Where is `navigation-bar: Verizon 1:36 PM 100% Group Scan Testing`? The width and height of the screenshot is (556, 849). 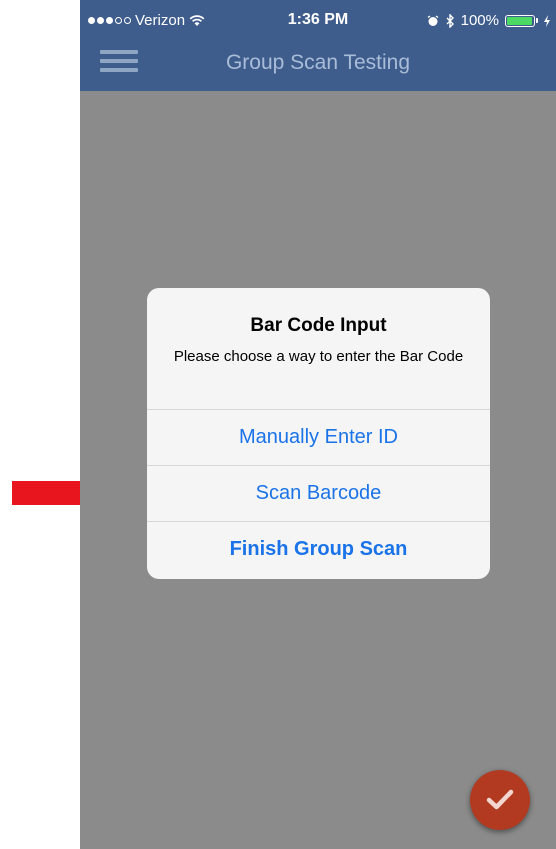 navigation-bar: Verizon 1:36 PM 100% Group Scan Testing is located at coordinates (318, 45).